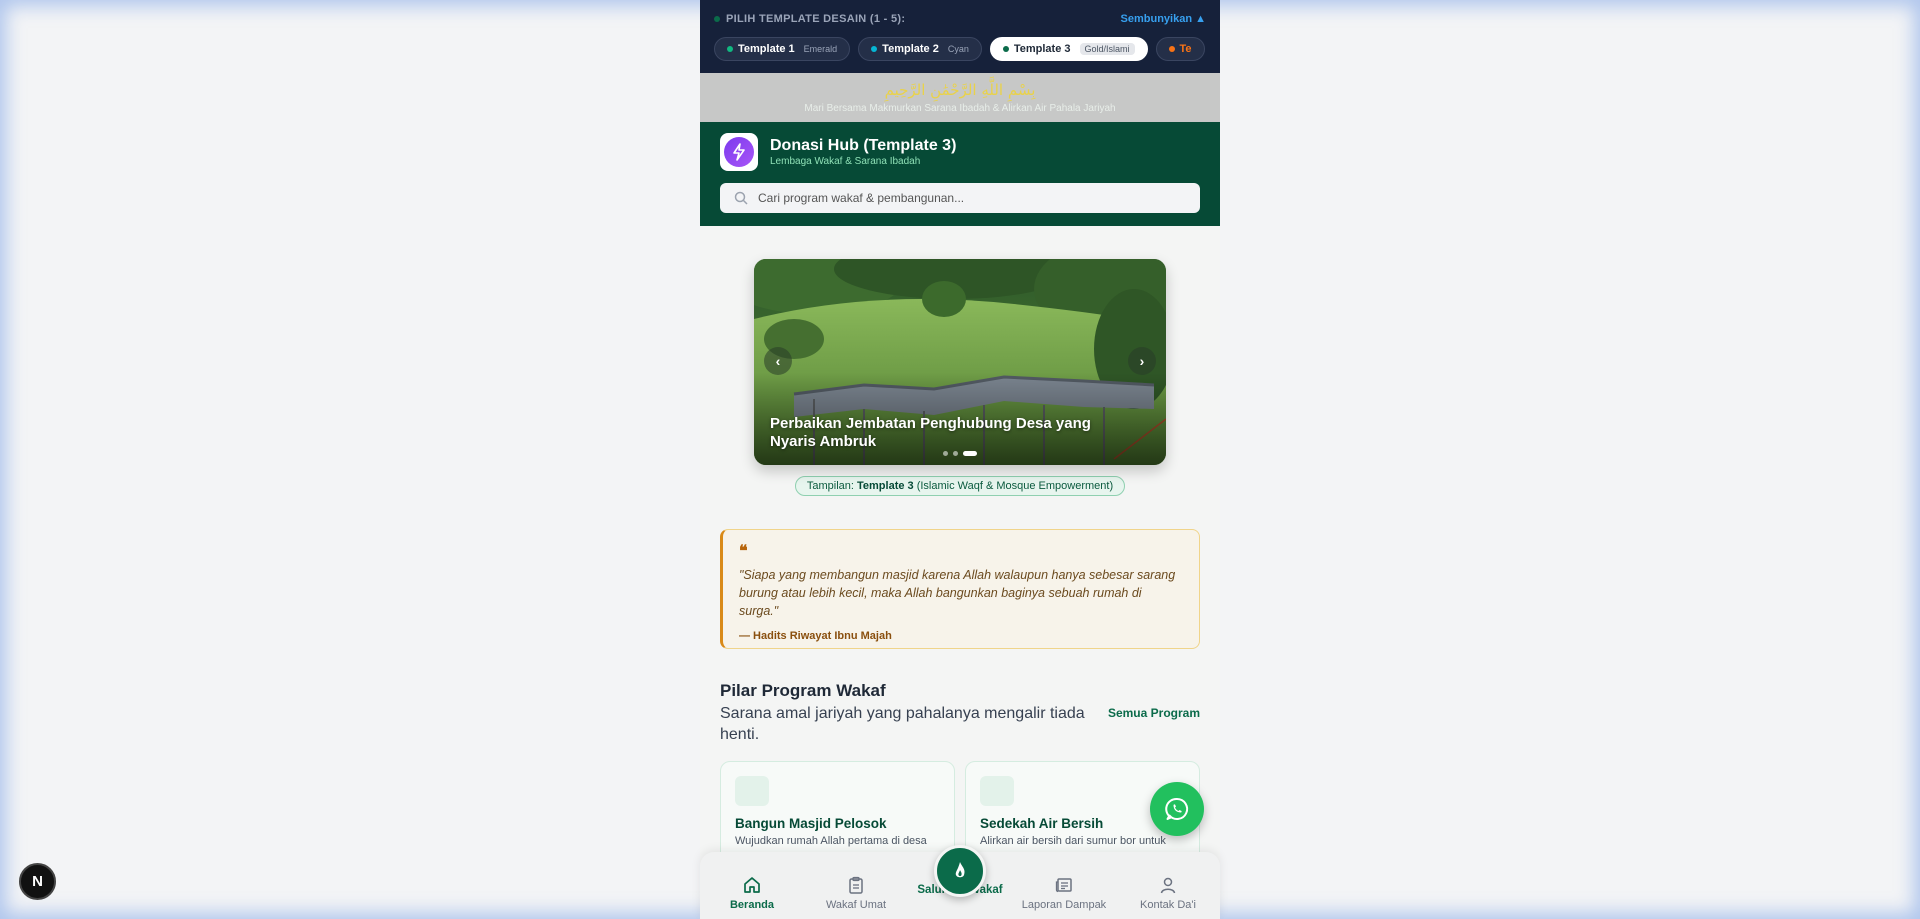 This screenshot has width=1920, height=919. Describe the element at coordinates (1063, 885) in the screenshot. I see `newspaper-icon` at that location.